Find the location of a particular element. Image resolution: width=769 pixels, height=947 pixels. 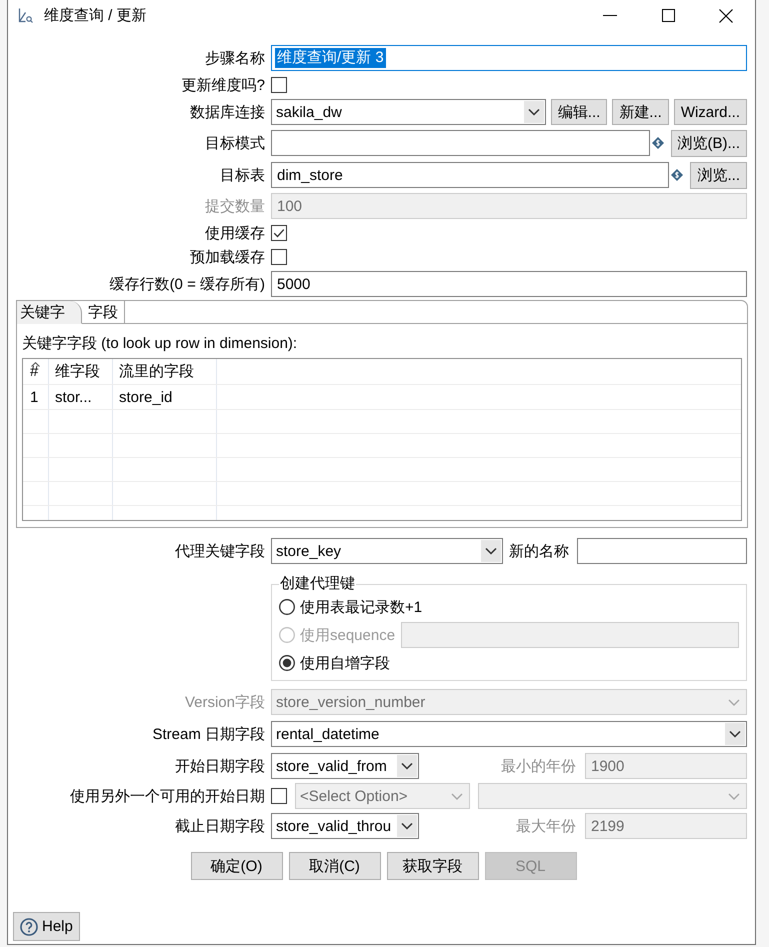

maximize-icon is located at coordinates (668, 15).